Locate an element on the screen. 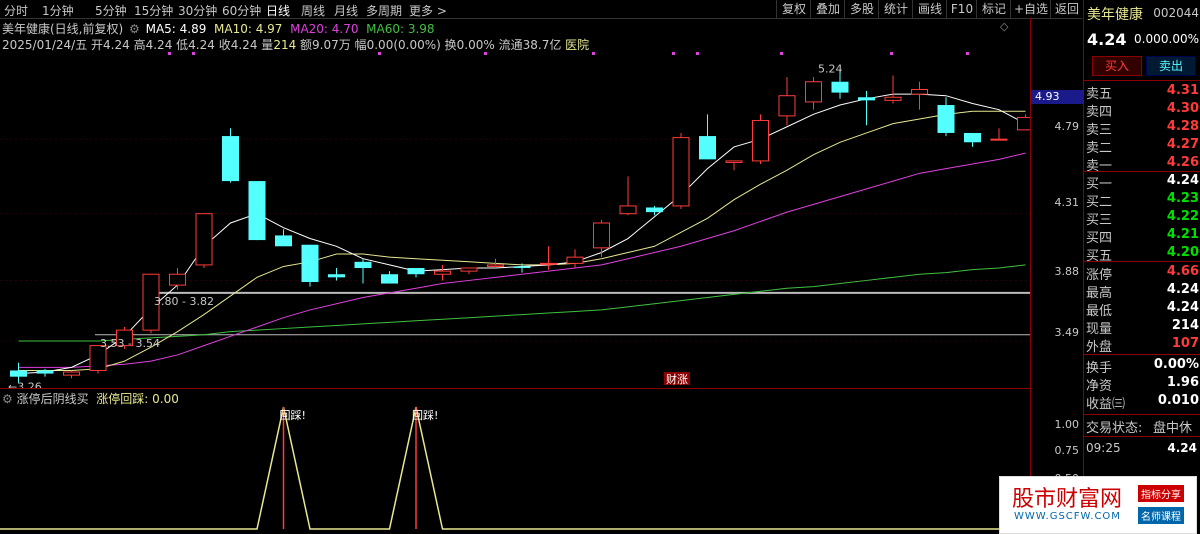  signal-label: 回踩! is located at coordinates (293, 415).